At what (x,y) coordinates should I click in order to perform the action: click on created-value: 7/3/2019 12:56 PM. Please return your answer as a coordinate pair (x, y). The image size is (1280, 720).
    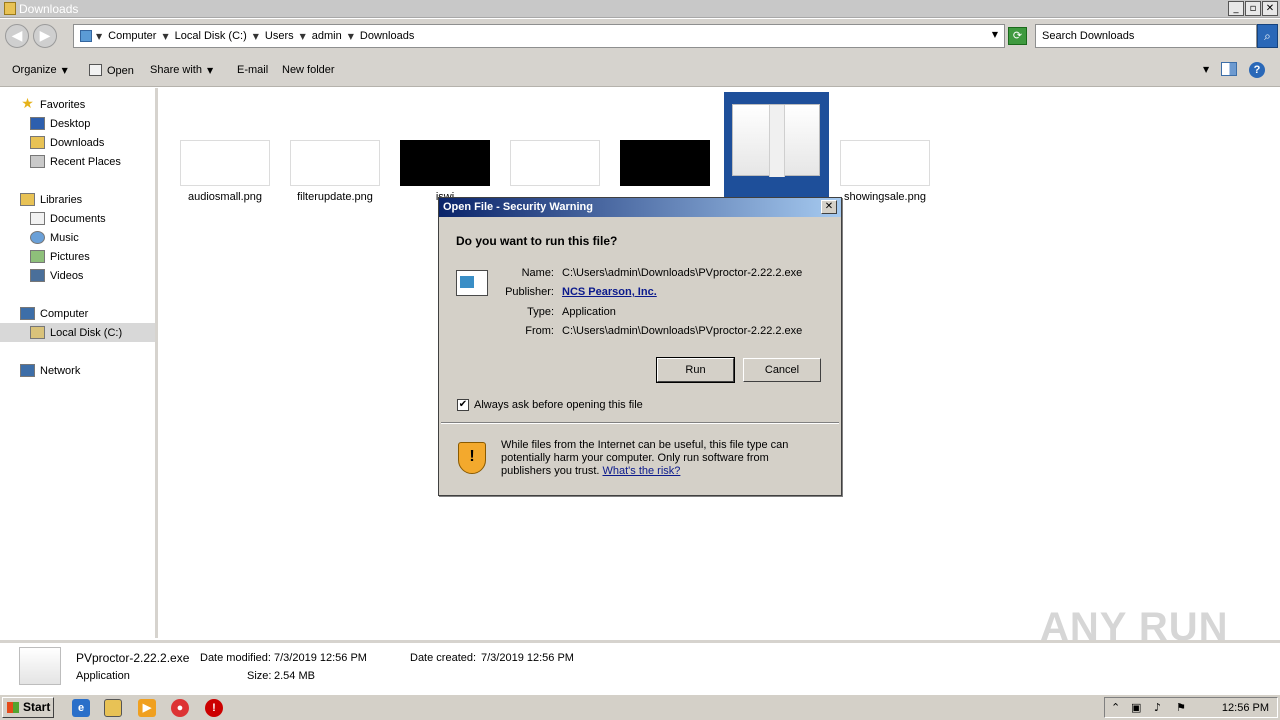
    Looking at the image, I should click on (527, 658).